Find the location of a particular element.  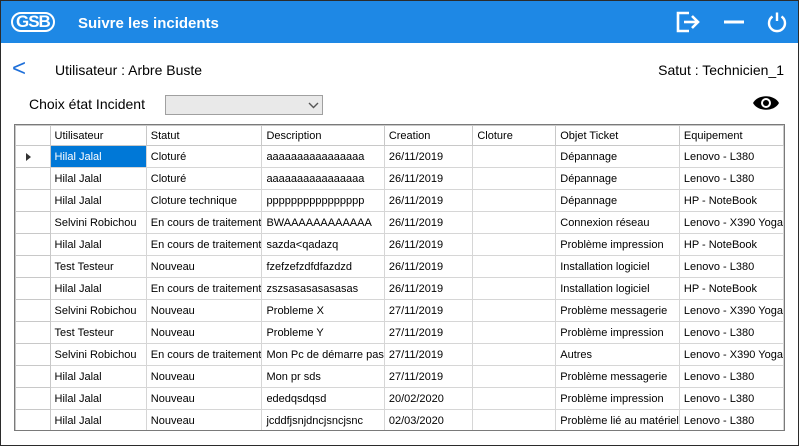

table-cell: Dépannage is located at coordinates (617, 200).